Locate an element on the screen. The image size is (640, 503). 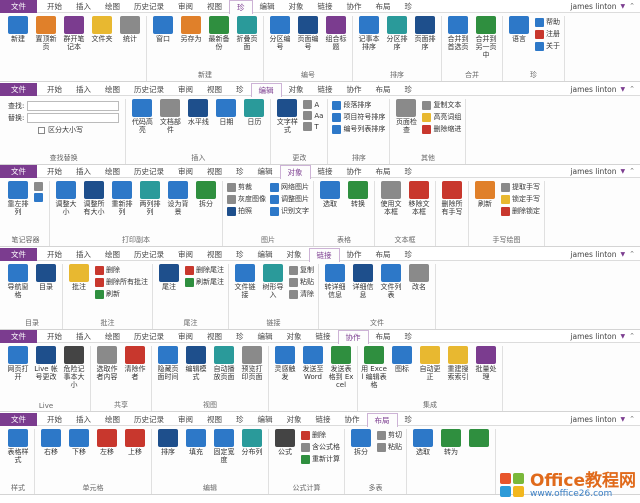
edit-excel-button: 用 Excel 编辑表格 is located at coordinates (374, 367).